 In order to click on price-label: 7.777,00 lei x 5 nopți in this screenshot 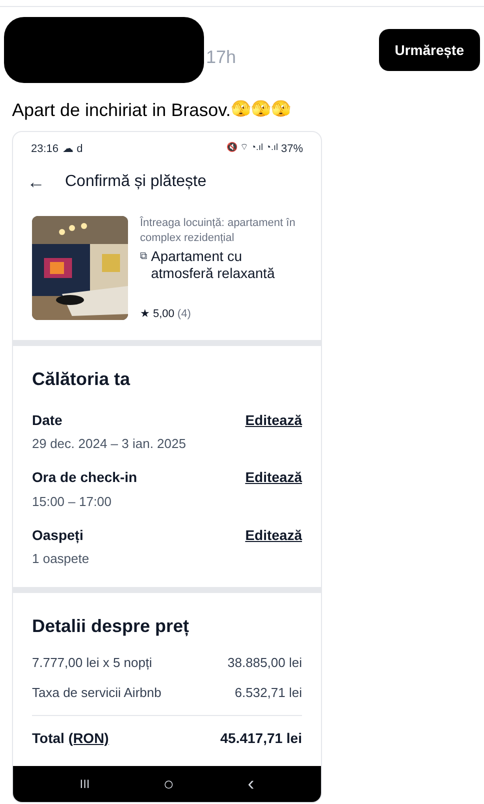, I will do `click(92, 663)`.